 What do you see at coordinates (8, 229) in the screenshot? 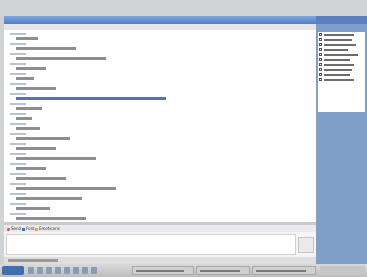
I see `send-file-icon` at bounding box center [8, 229].